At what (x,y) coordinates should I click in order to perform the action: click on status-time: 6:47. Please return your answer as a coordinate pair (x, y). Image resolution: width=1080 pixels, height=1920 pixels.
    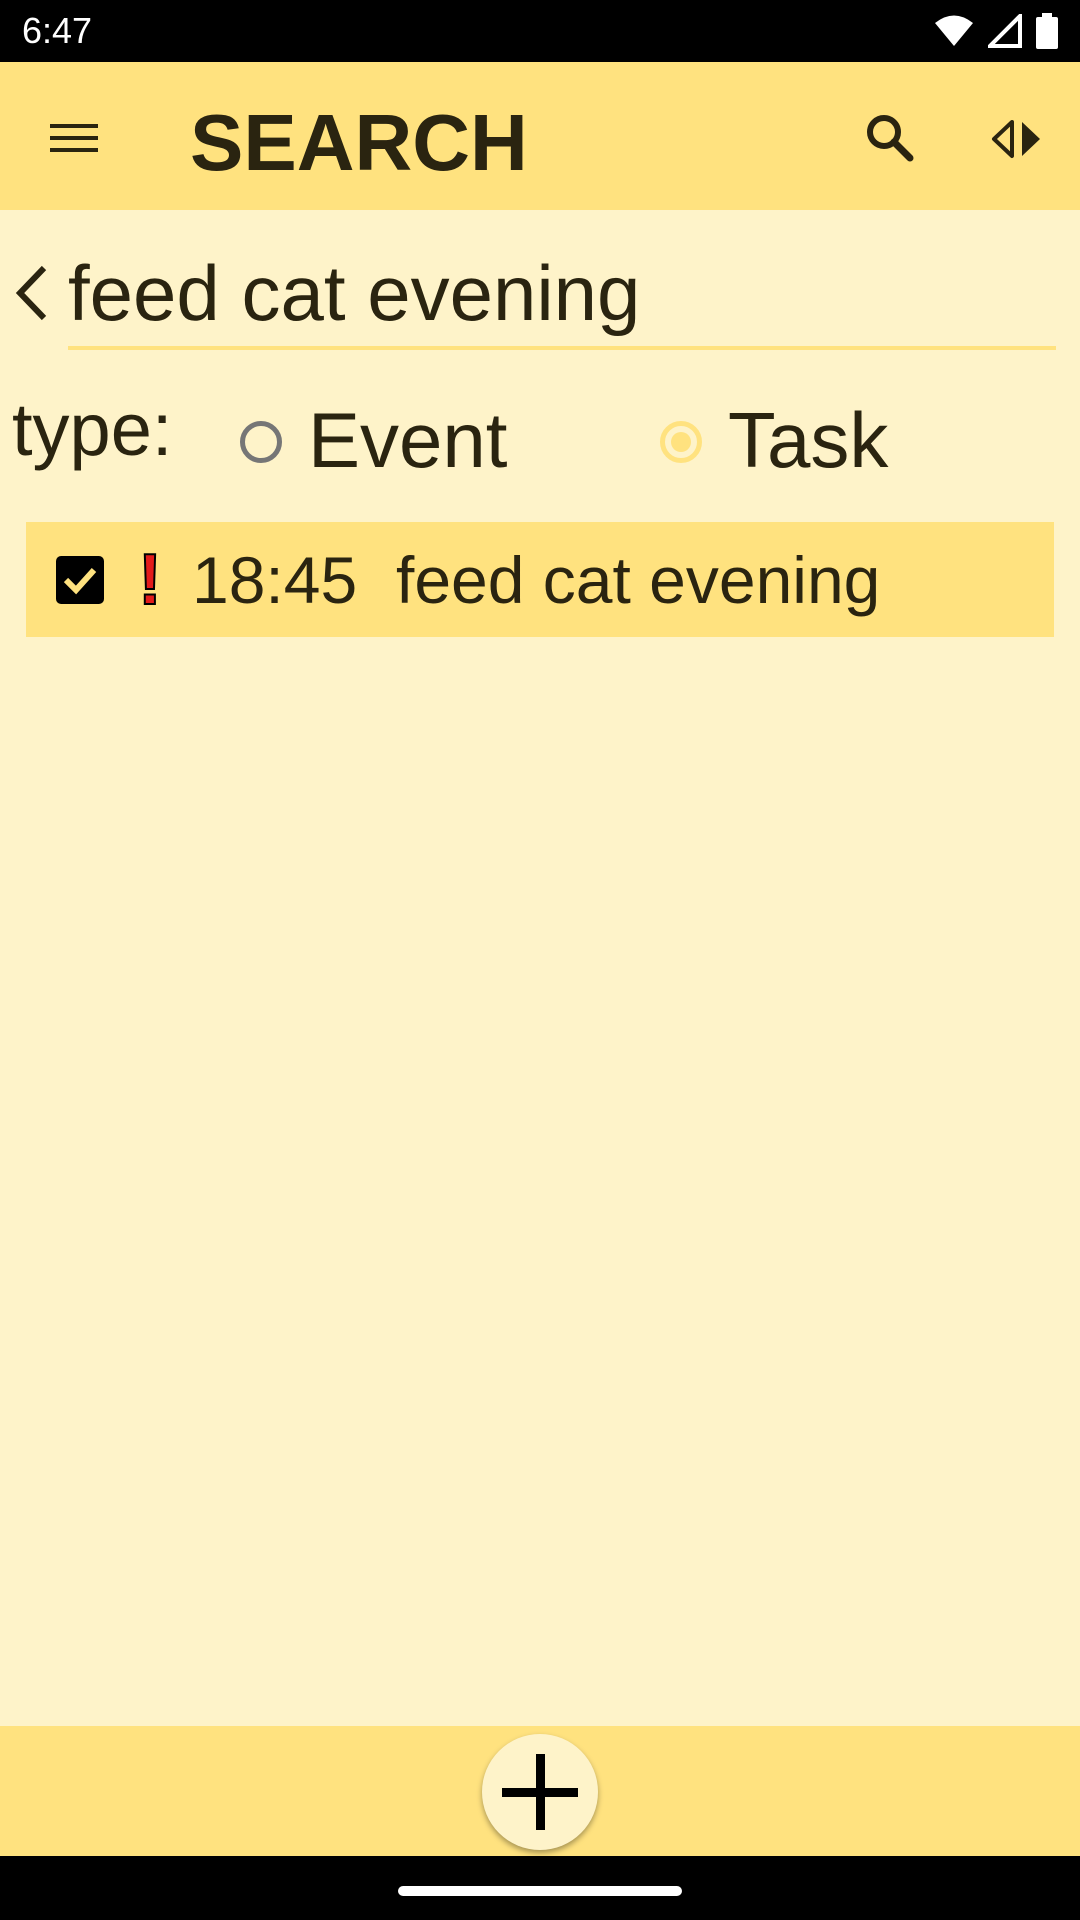
    Looking at the image, I should click on (57, 30).